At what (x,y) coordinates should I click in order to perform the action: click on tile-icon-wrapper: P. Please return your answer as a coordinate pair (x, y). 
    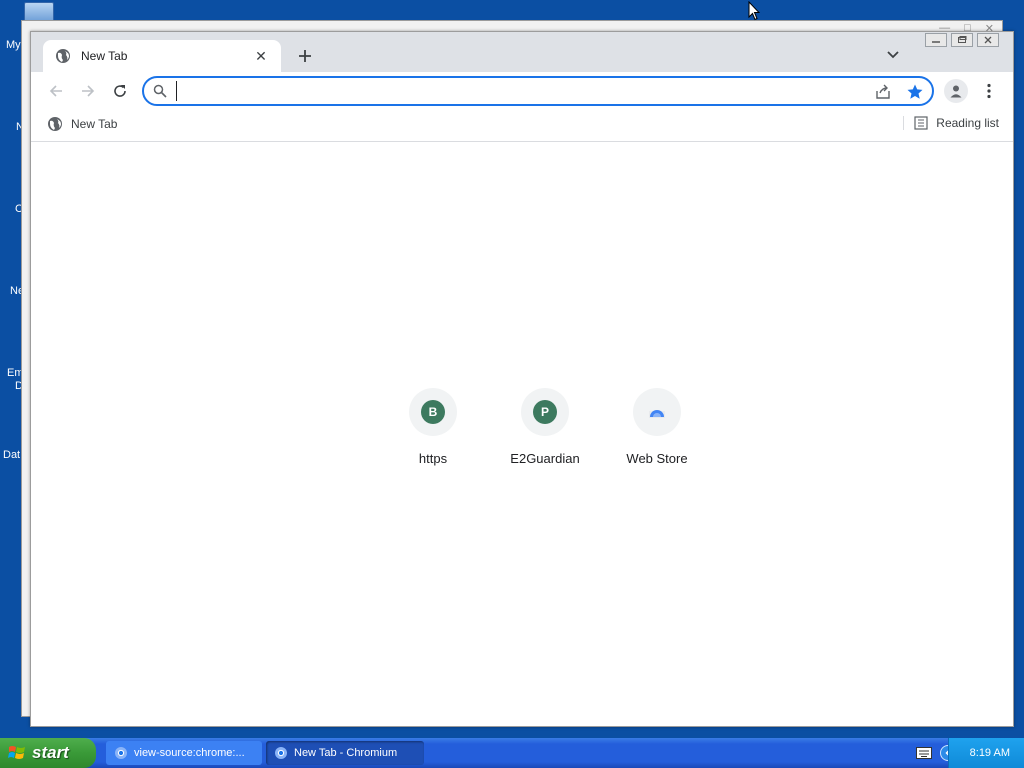
    Looking at the image, I should click on (545, 412).